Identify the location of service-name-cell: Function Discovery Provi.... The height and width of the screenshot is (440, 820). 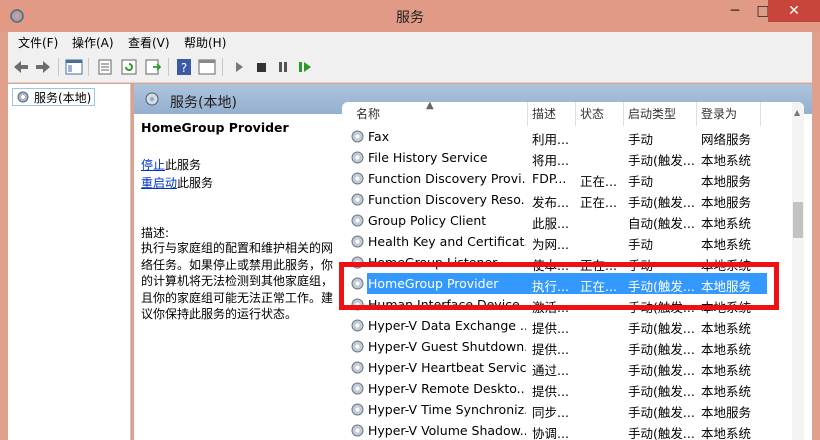
(447, 178).